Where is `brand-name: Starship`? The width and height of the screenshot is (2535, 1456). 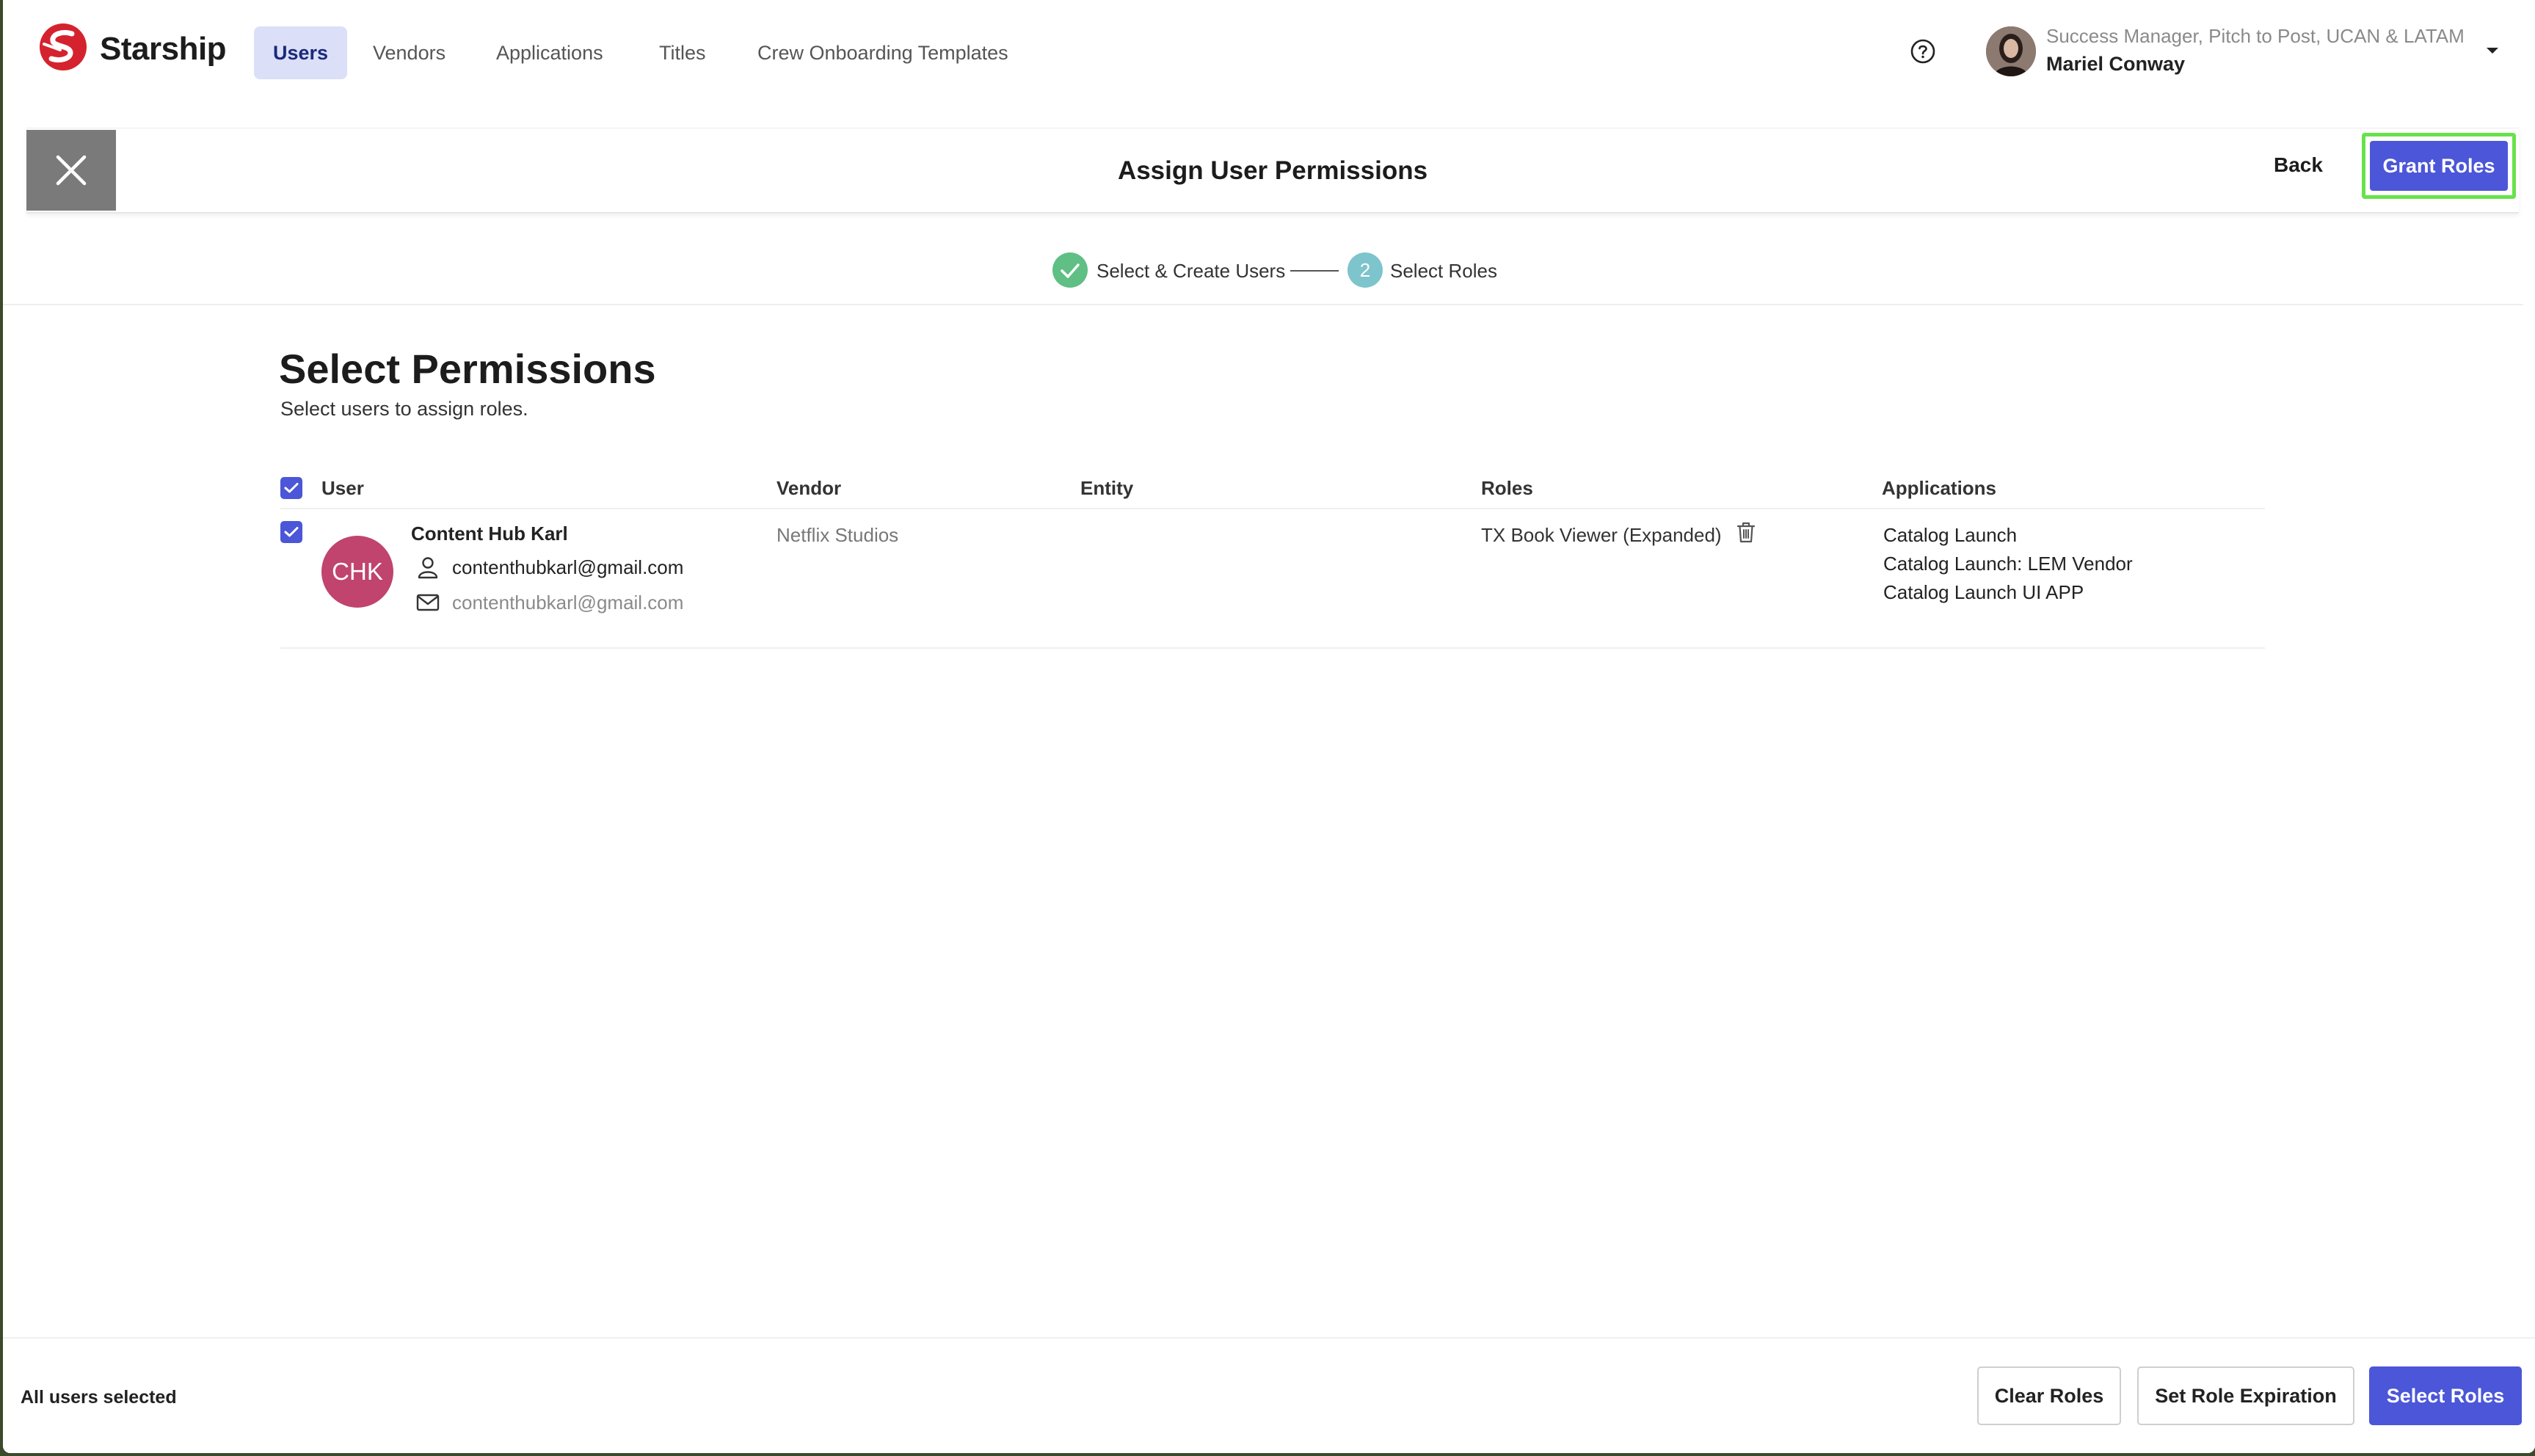
brand-name: Starship is located at coordinates (163, 50).